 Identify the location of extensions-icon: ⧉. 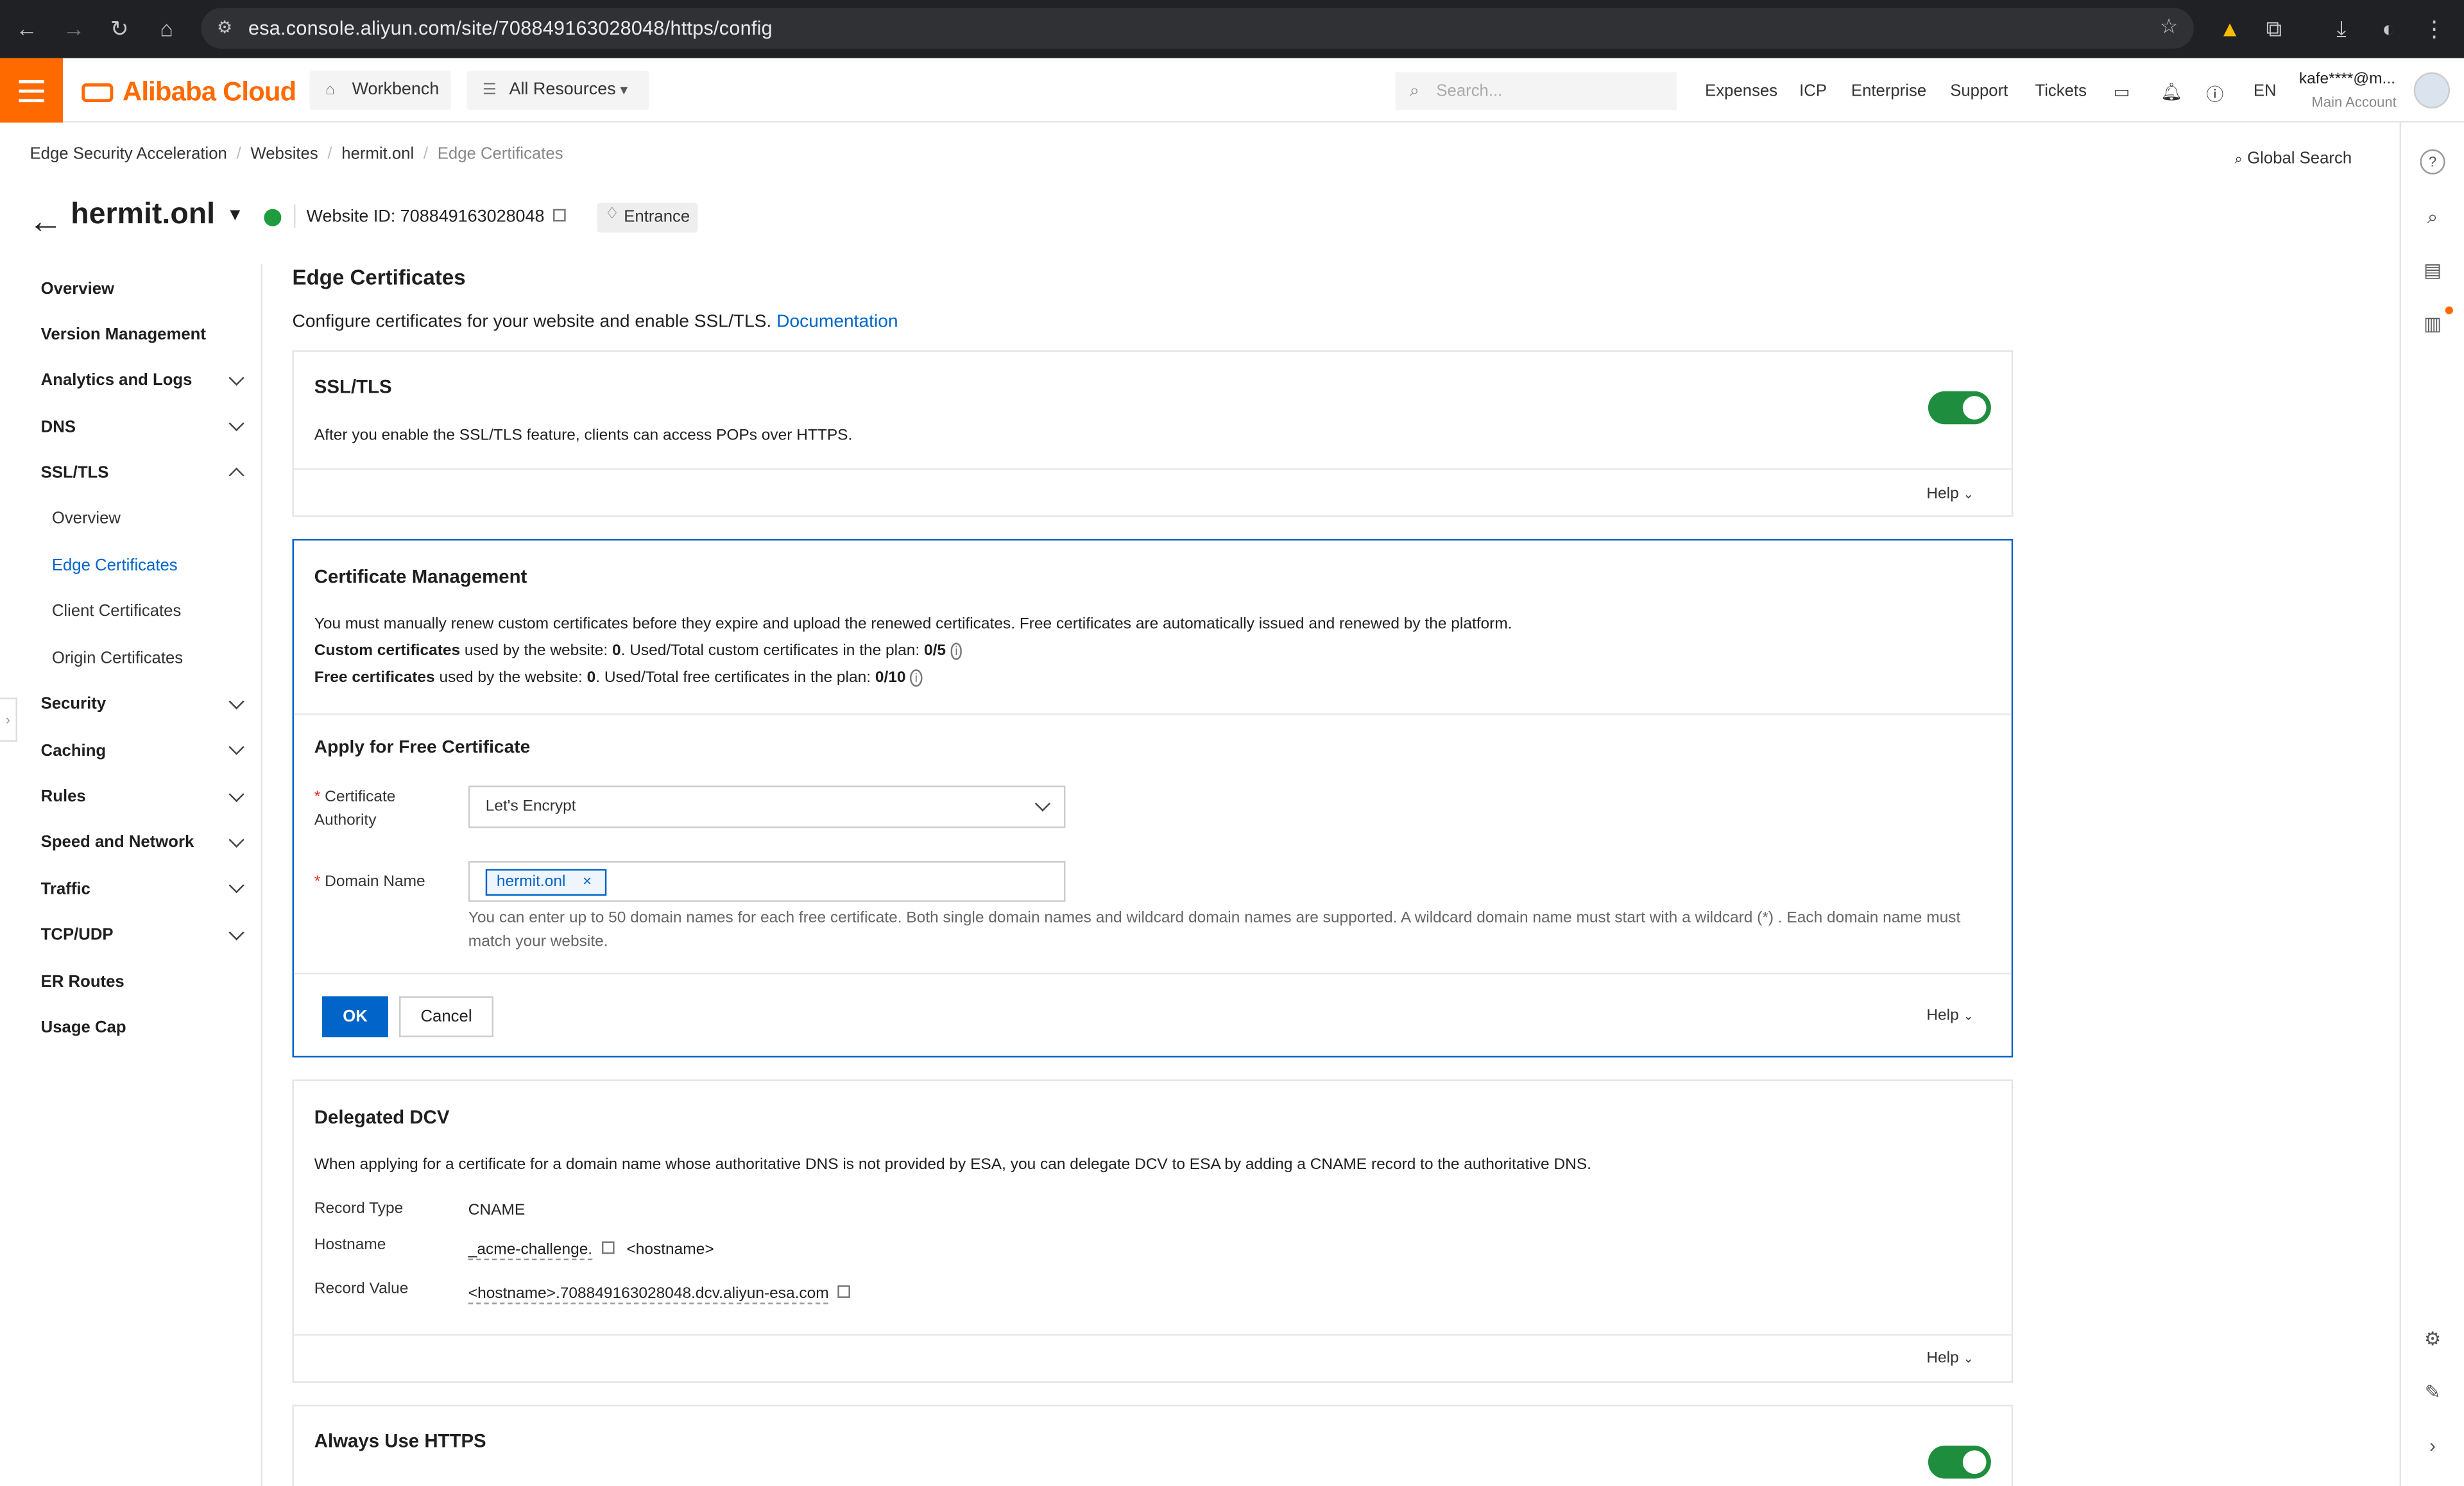
(2274, 28).